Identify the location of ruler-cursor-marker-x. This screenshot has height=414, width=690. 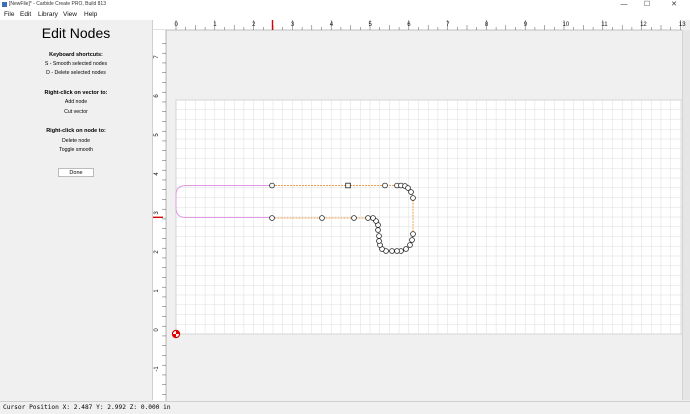
(272, 25).